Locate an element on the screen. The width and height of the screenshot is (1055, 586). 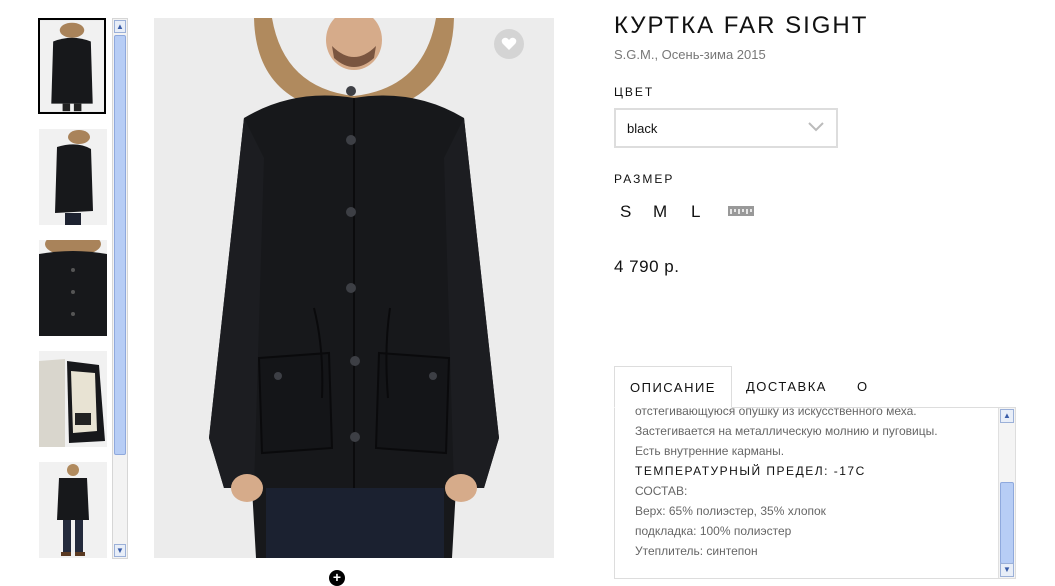
size-label: РАЗМЕР is located at coordinates (644, 179).